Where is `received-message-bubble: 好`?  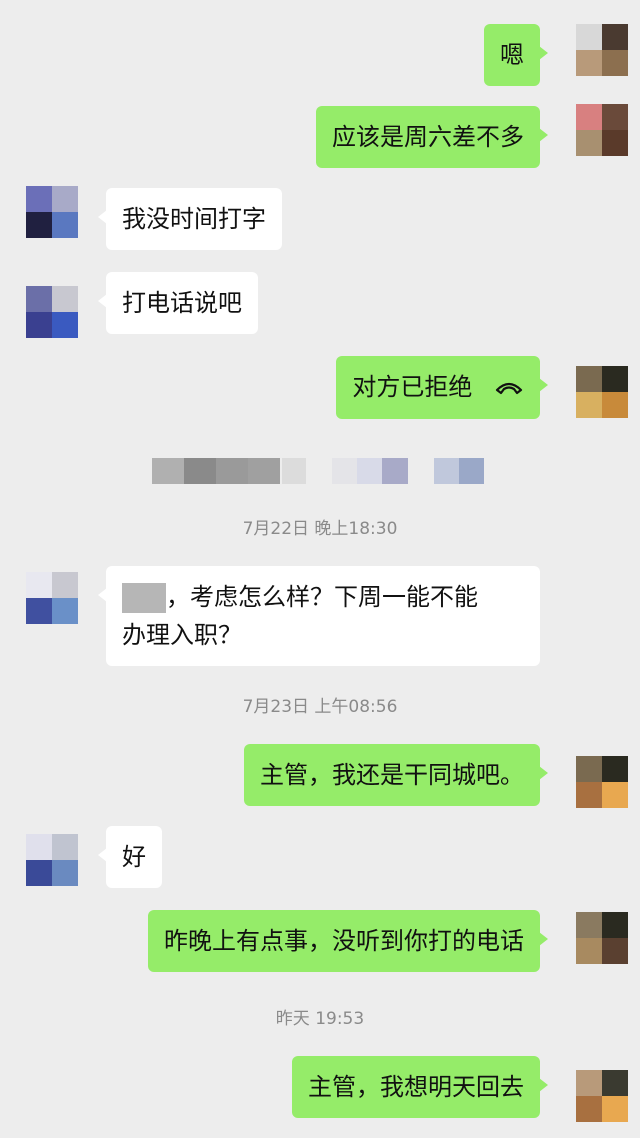 received-message-bubble: 好 is located at coordinates (130, 857).